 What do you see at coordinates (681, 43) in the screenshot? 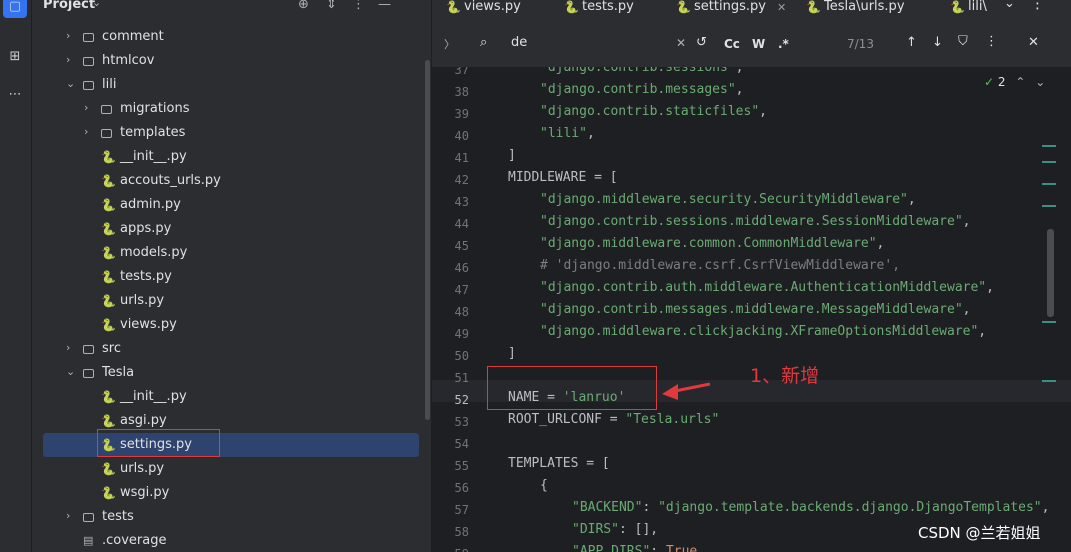
I see `clear-icon: ✕` at bounding box center [681, 43].